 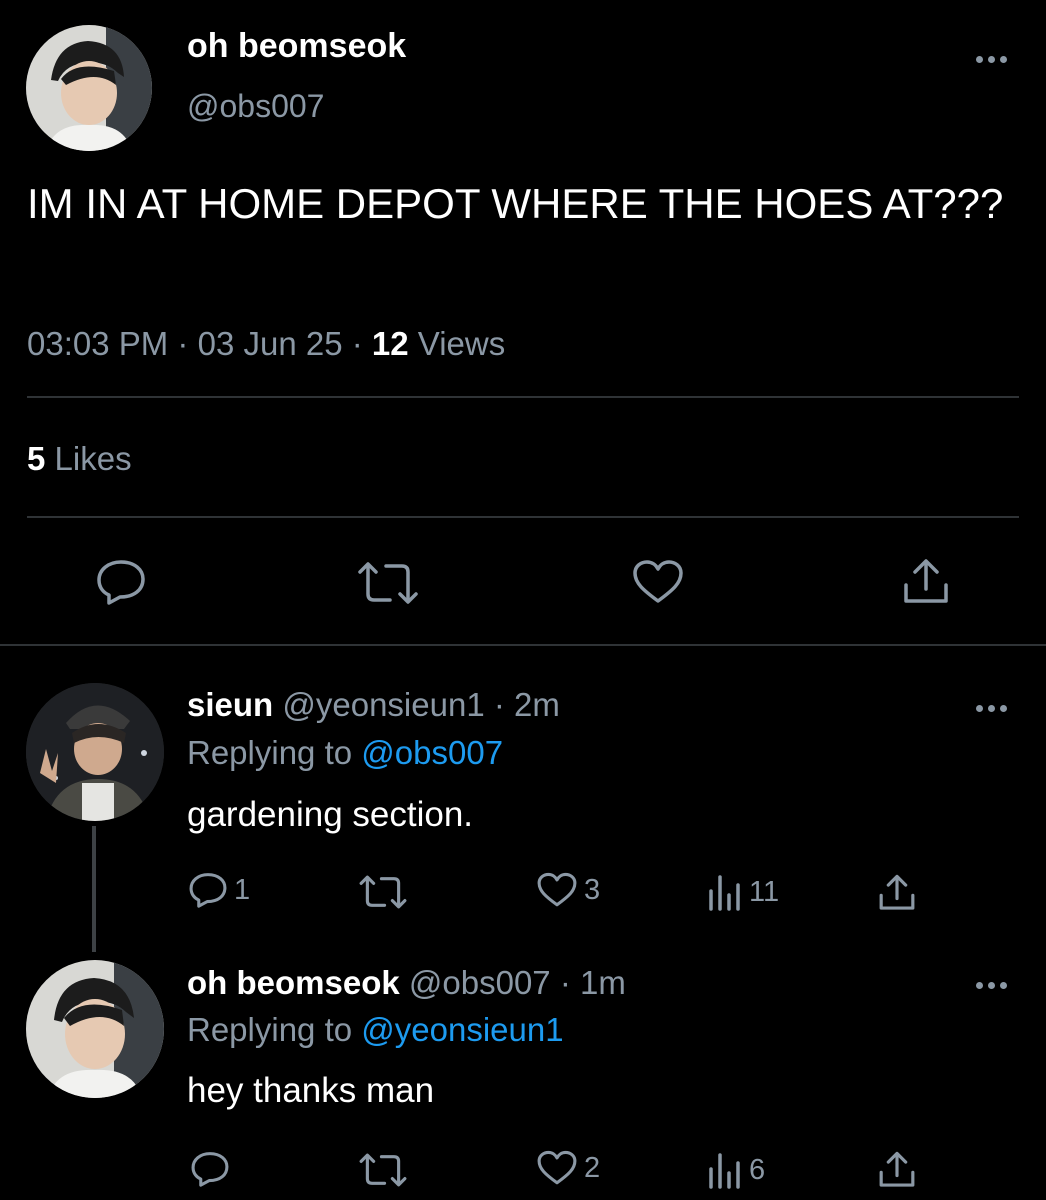 I want to click on reply-text: hey thanks man, so click(x=311, y=1090).